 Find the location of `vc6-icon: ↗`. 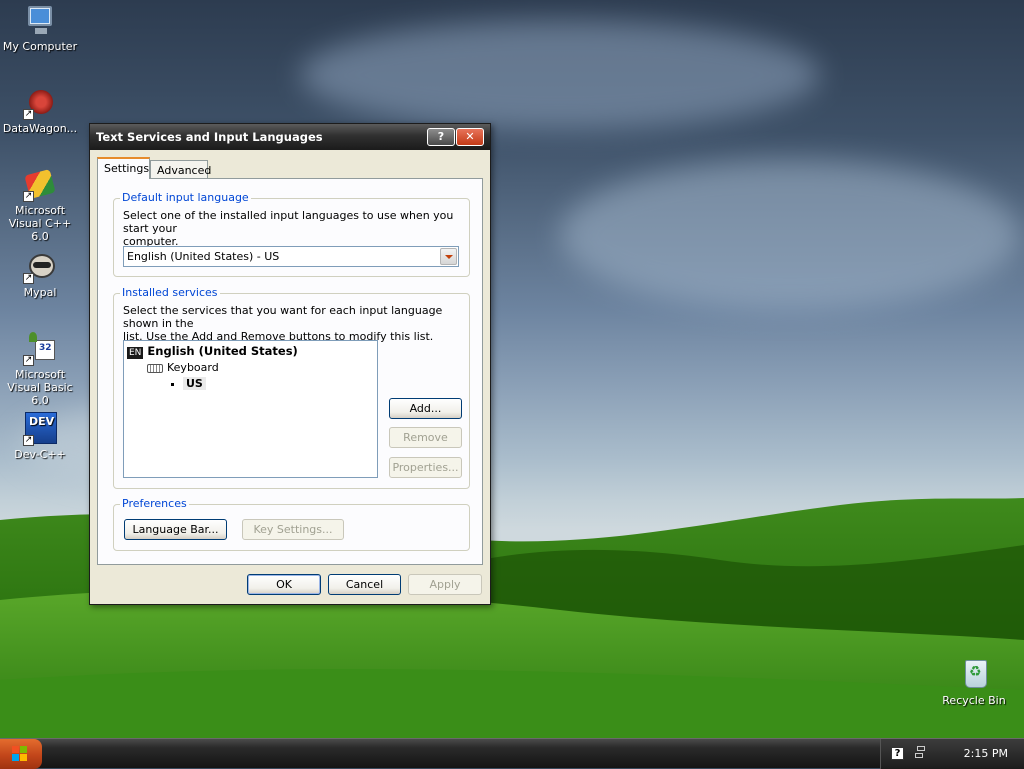

vc6-icon: ↗ is located at coordinates (40, 185).